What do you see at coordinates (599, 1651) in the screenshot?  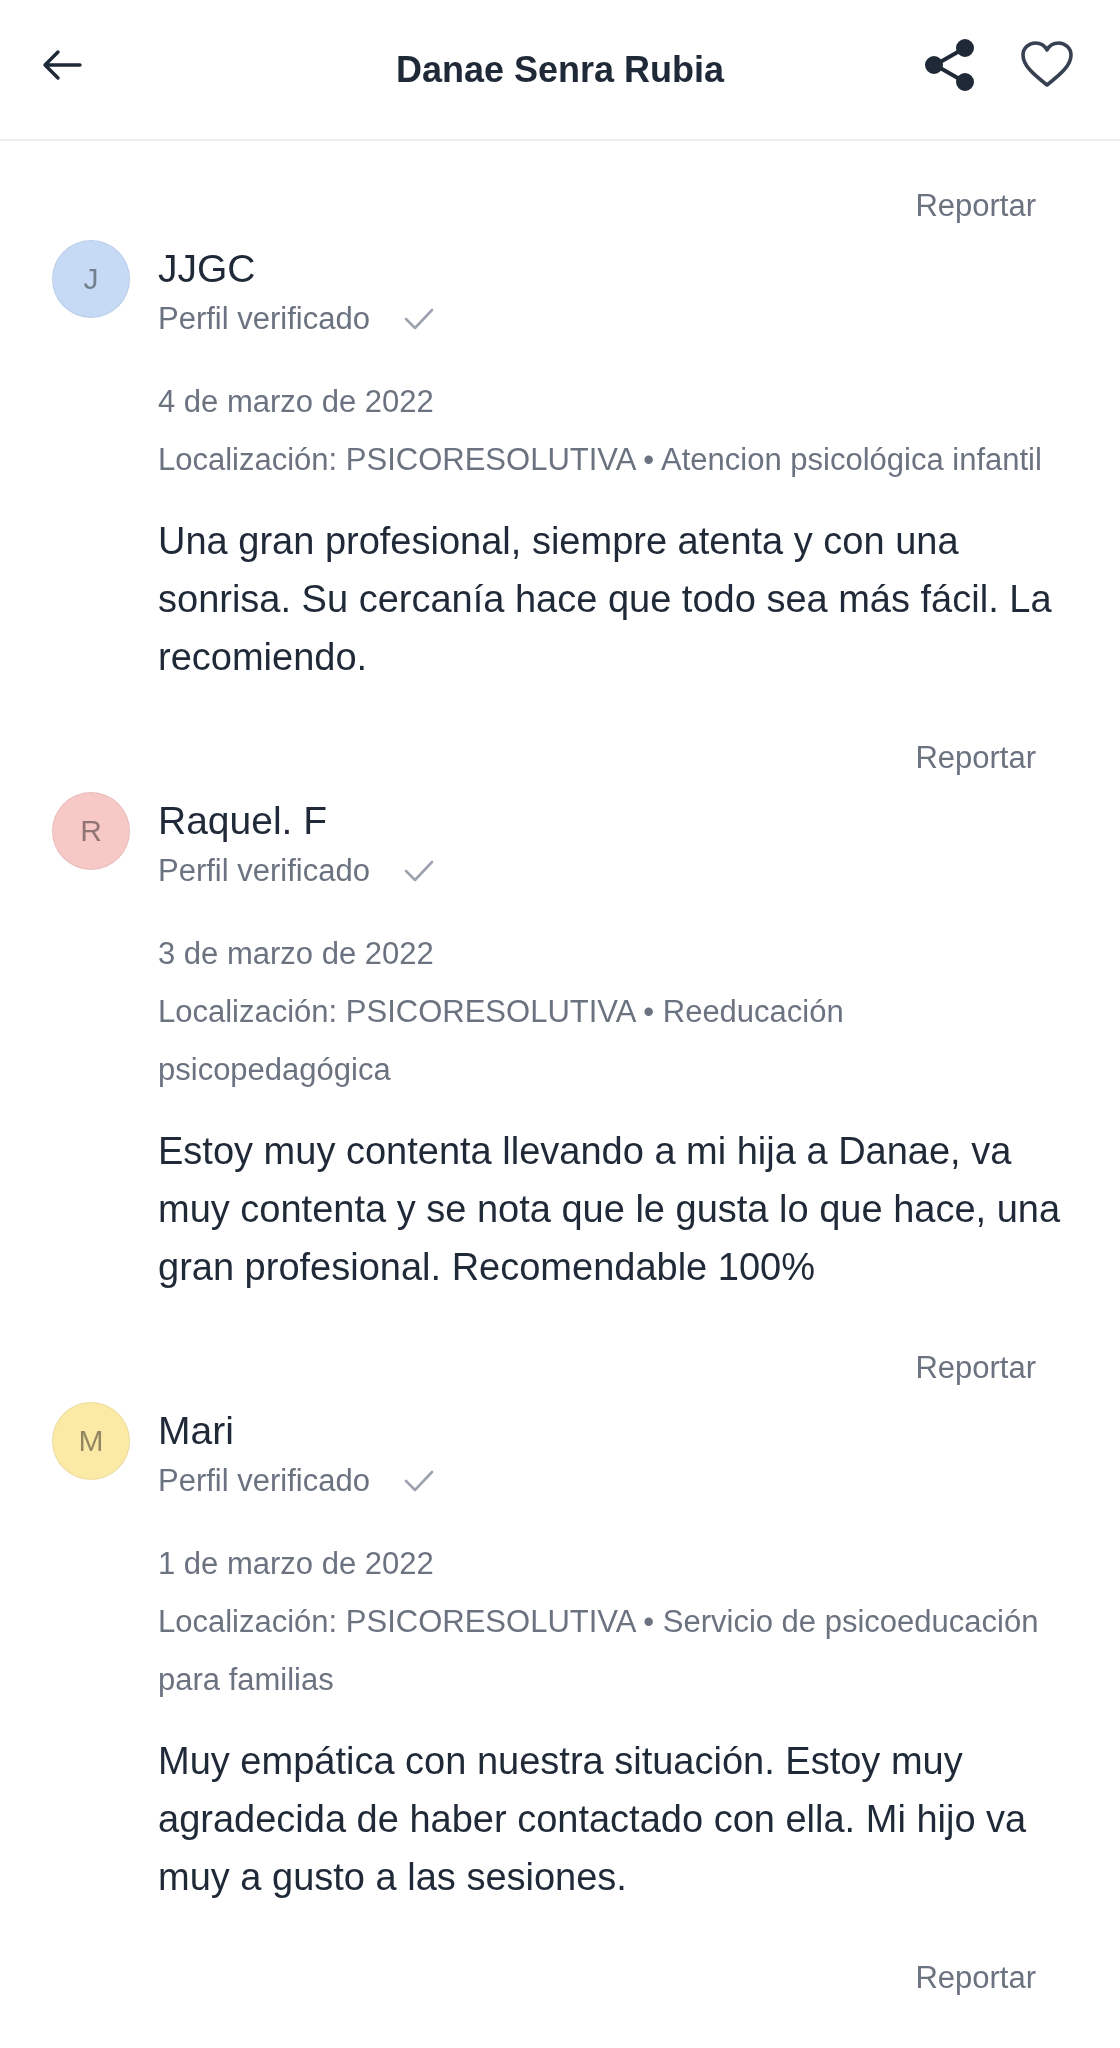 I see `review-location: Localización: PSICORESOLUTIVA • Servicio de psicoeducación para familias` at bounding box center [599, 1651].